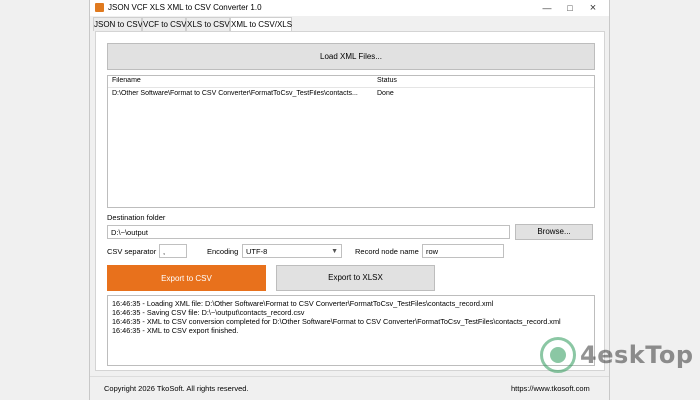 The height and width of the screenshot is (400, 700). What do you see at coordinates (570, 8) in the screenshot?
I see `maximize-icon: □` at bounding box center [570, 8].